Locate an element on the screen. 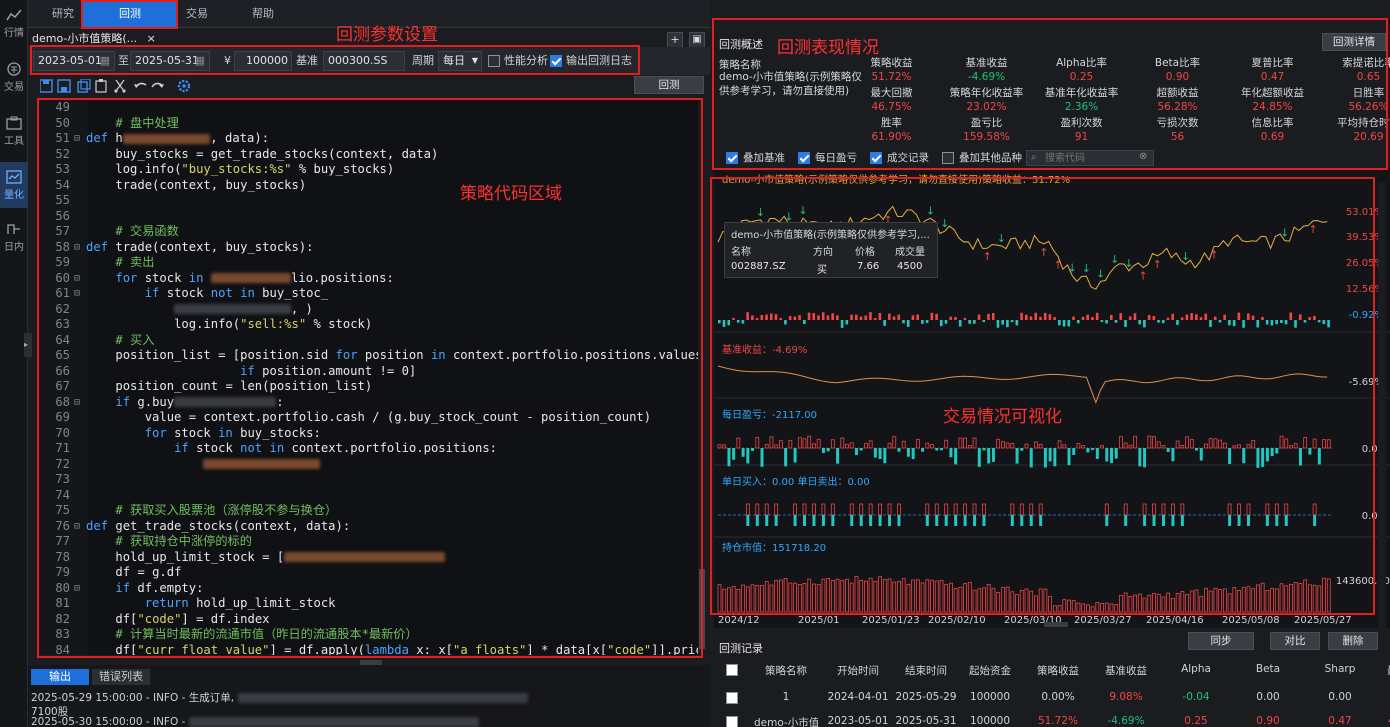 Image resolution: width=1390 pixels, height=727 pixels. sync-button: 同步 is located at coordinates (1221, 641).